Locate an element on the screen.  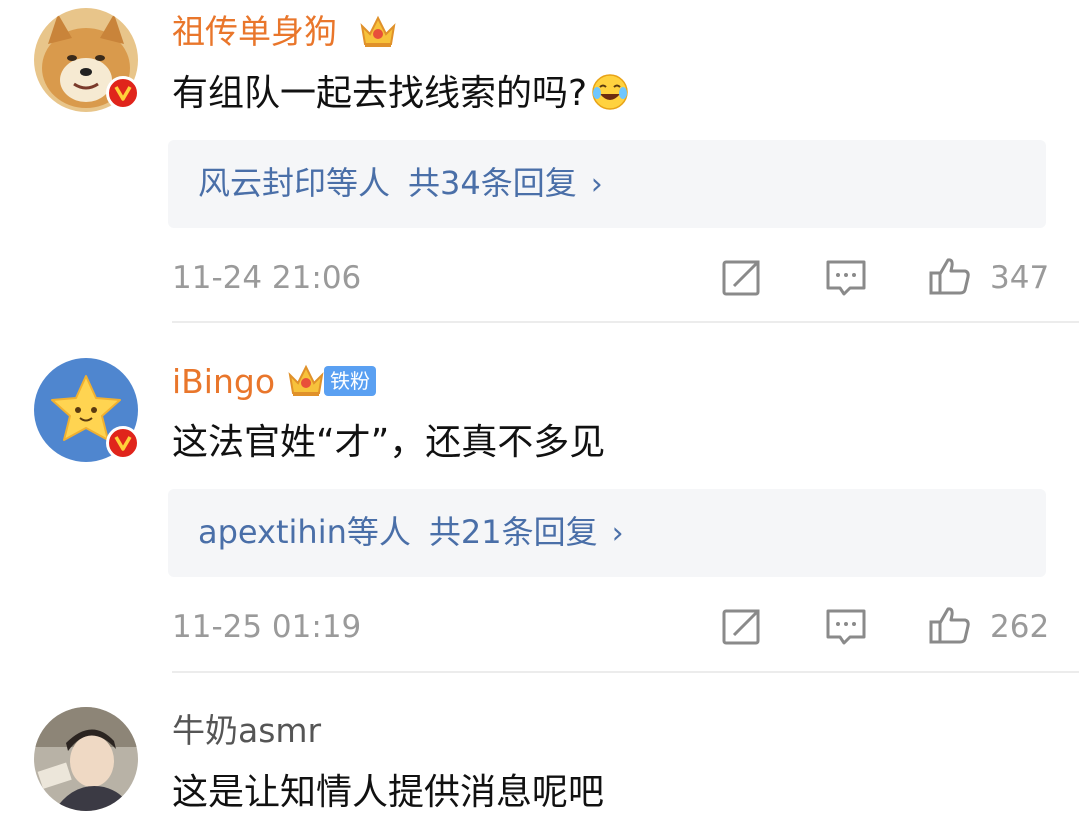
timestamp: 11-24 21:06 is located at coordinates (267, 278).